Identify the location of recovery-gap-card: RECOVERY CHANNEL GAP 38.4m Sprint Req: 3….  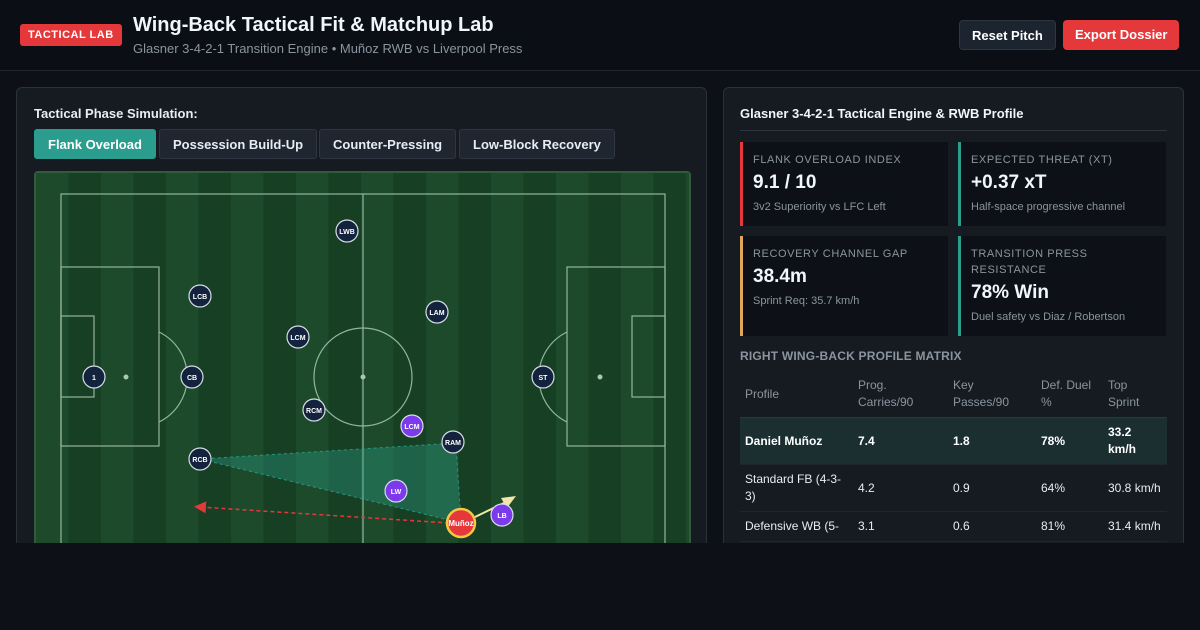
(844, 286).